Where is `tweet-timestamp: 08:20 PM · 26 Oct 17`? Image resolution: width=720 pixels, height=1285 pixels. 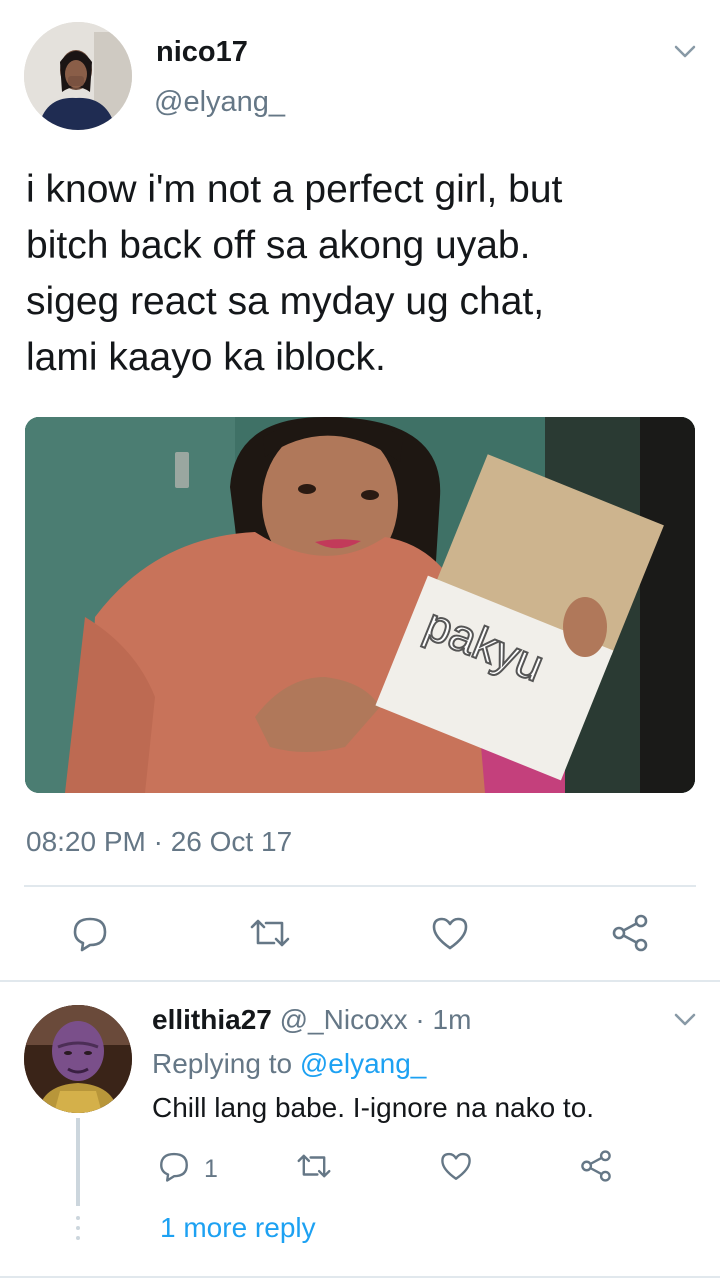
tweet-timestamp: 08:20 PM · 26 Oct 17 is located at coordinates (159, 842).